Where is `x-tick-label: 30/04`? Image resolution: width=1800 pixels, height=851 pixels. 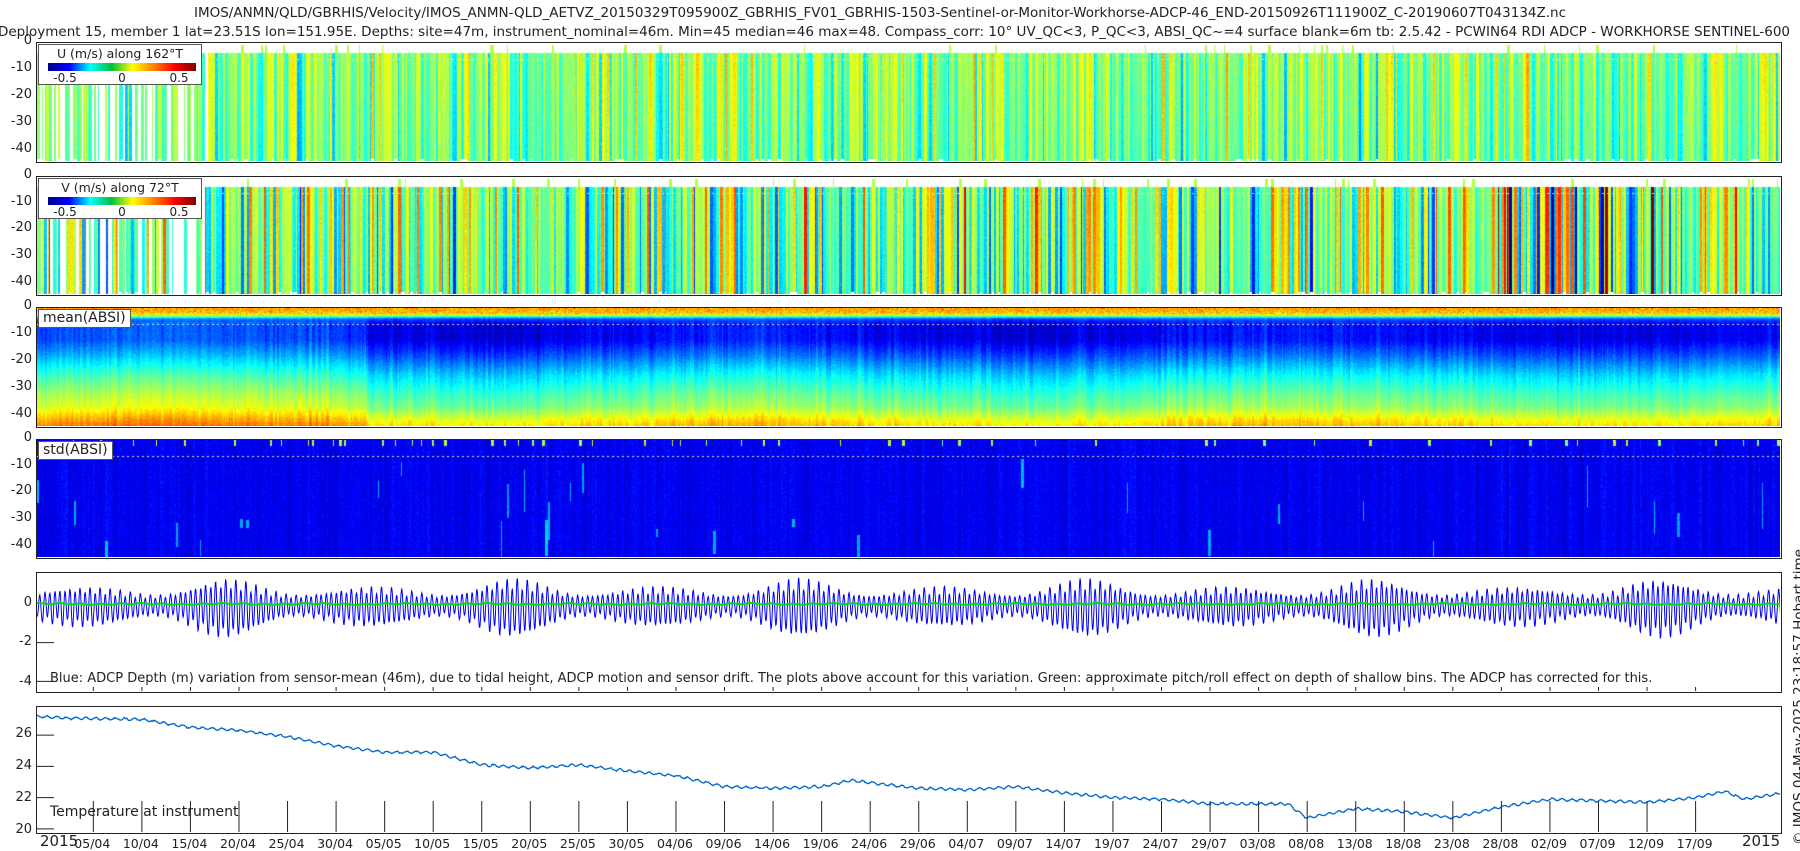 x-tick-label: 30/04 is located at coordinates (335, 843).